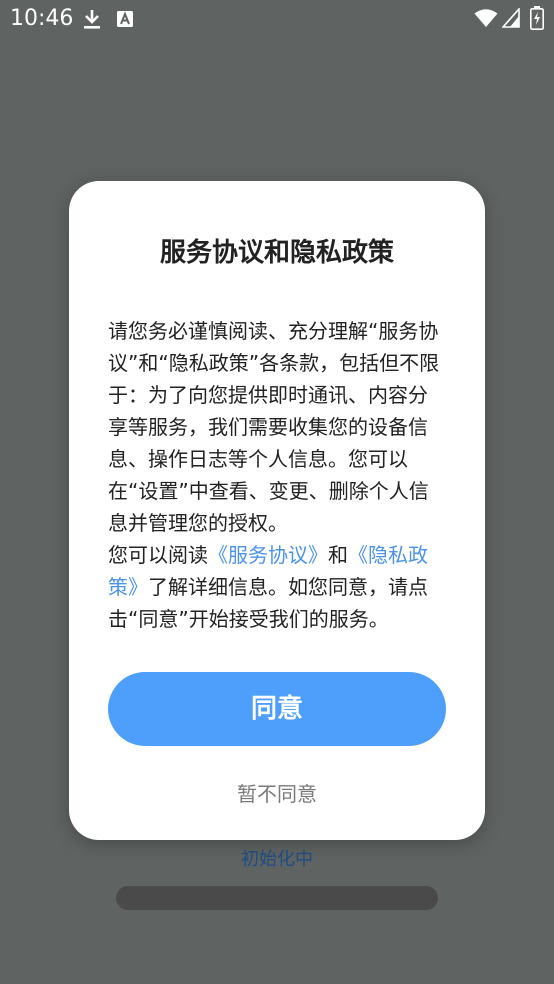  Describe the element at coordinates (158, 555) in the screenshot. I see `links-prefix: 您可以阅读` at that location.